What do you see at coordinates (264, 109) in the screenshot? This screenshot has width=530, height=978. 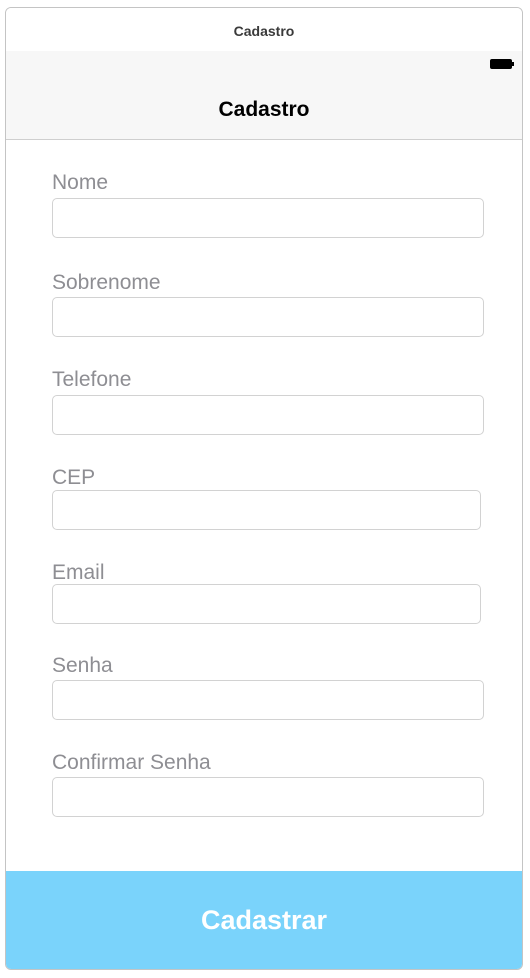 I see `nav-title: Cadastro` at bounding box center [264, 109].